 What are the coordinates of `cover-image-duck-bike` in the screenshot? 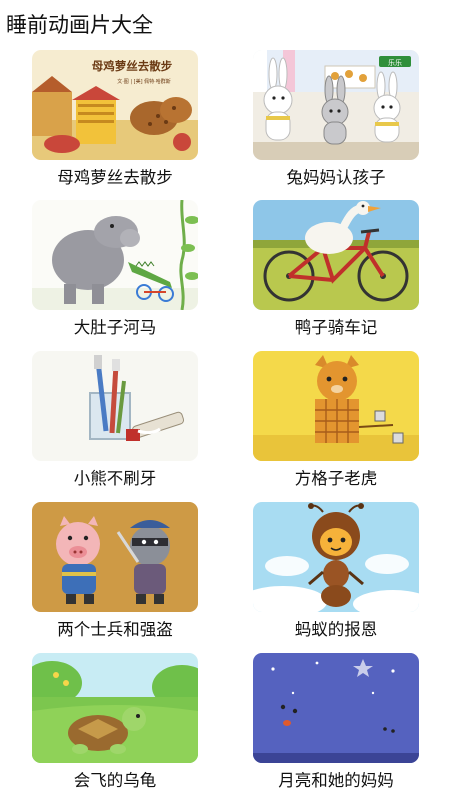 It's located at (336, 255).